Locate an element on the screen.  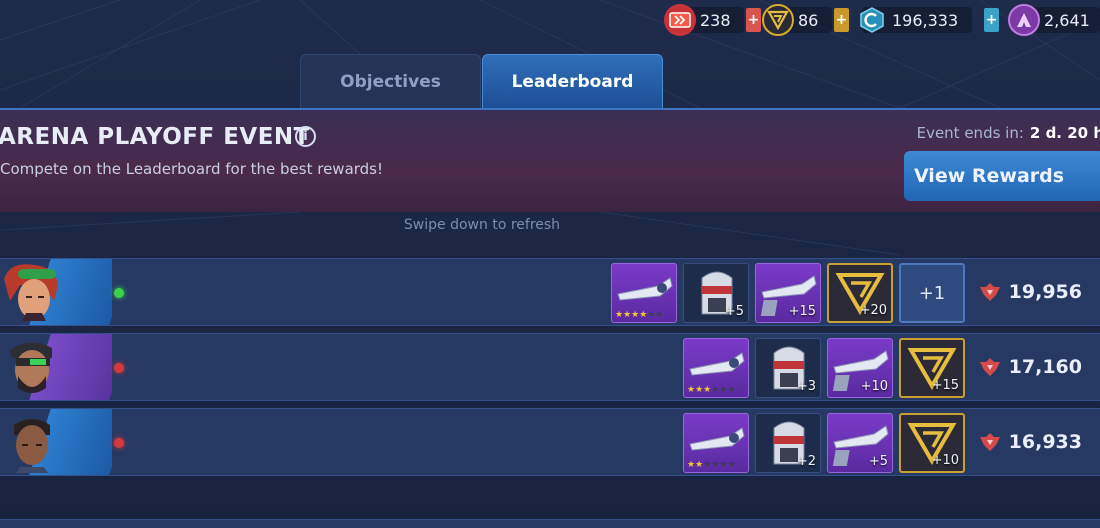
token-amount: +15 is located at coordinates (945, 385).